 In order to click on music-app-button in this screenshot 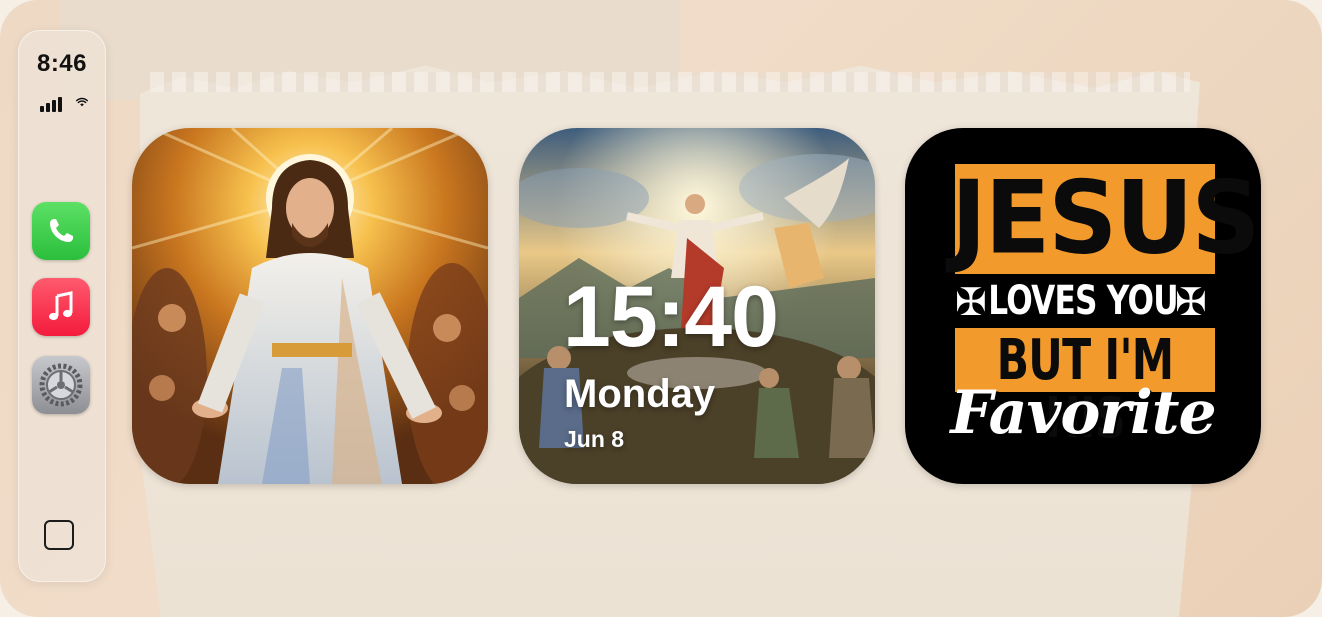, I will do `click(61, 307)`.